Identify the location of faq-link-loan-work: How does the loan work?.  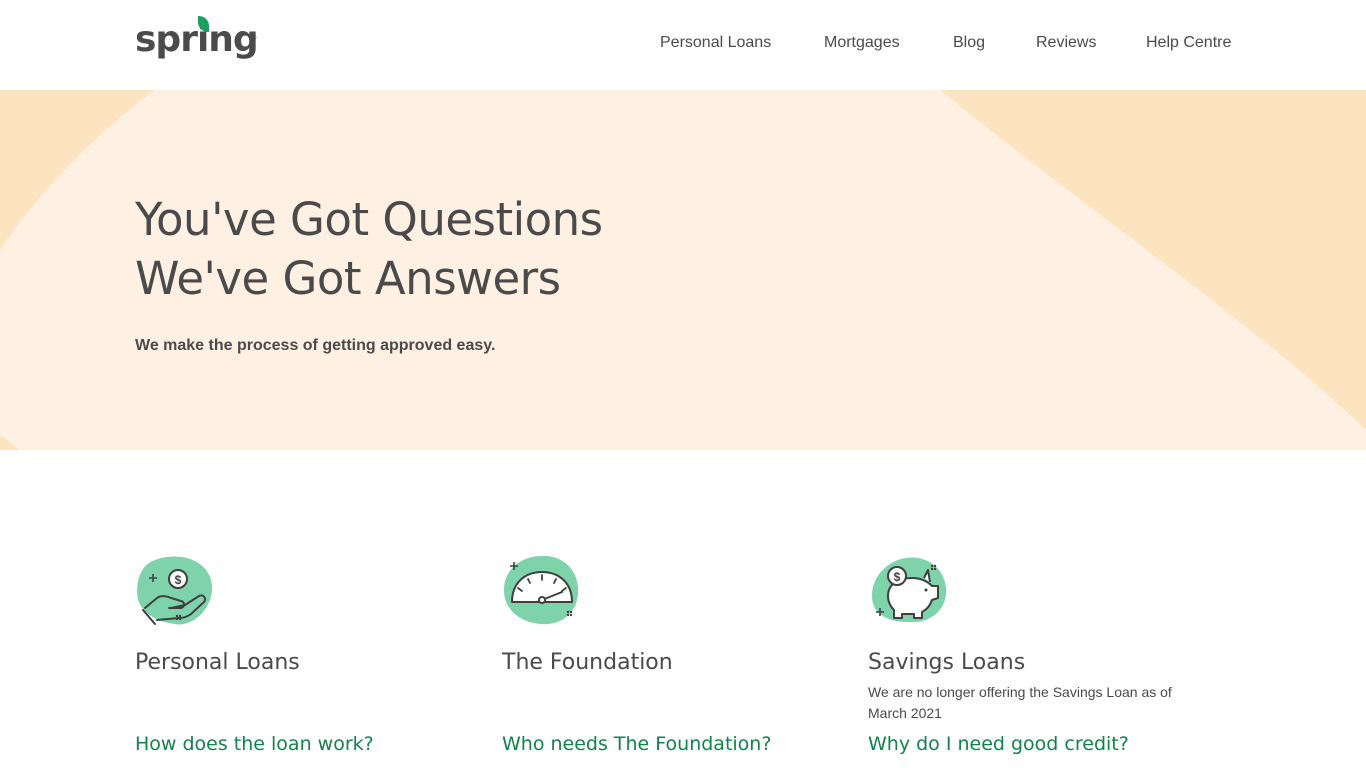
(254, 744).